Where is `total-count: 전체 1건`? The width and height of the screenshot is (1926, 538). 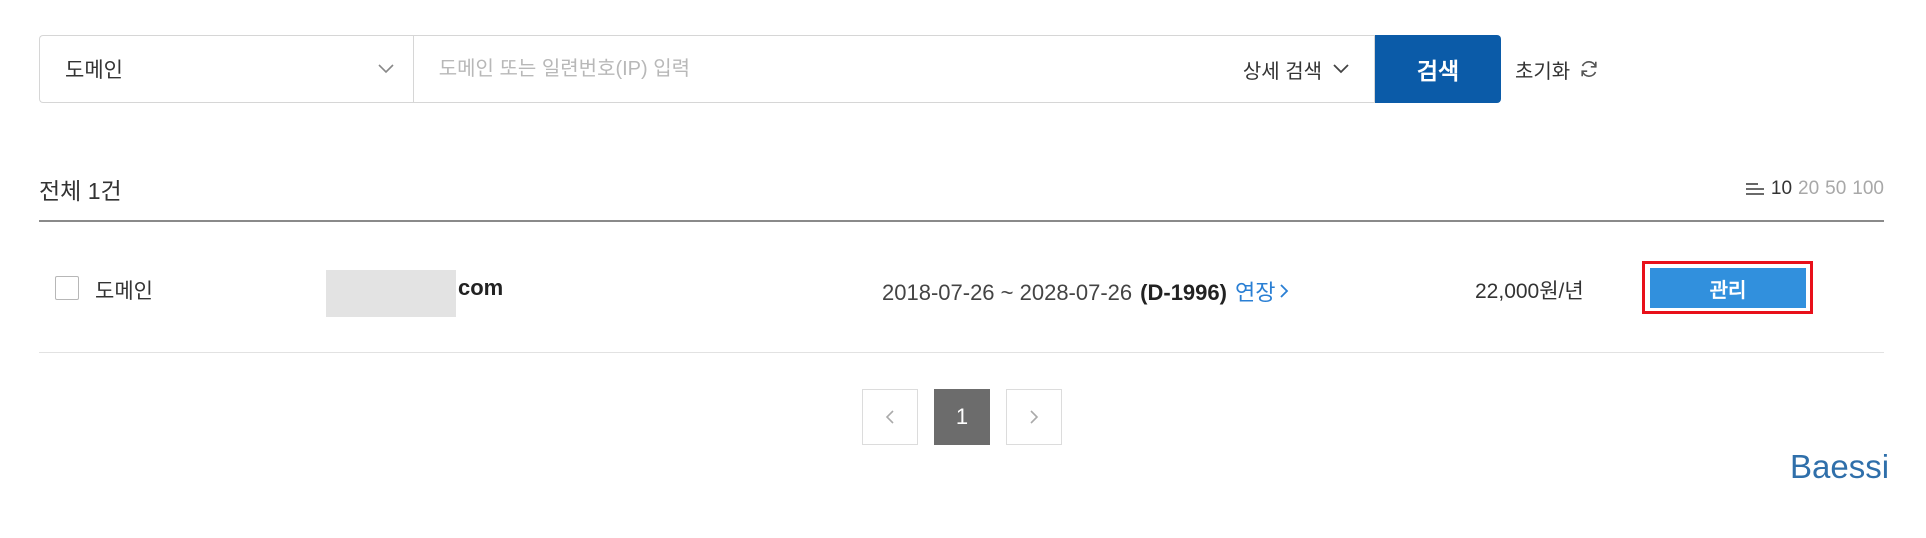
total-count: 전체 1건 is located at coordinates (80, 191).